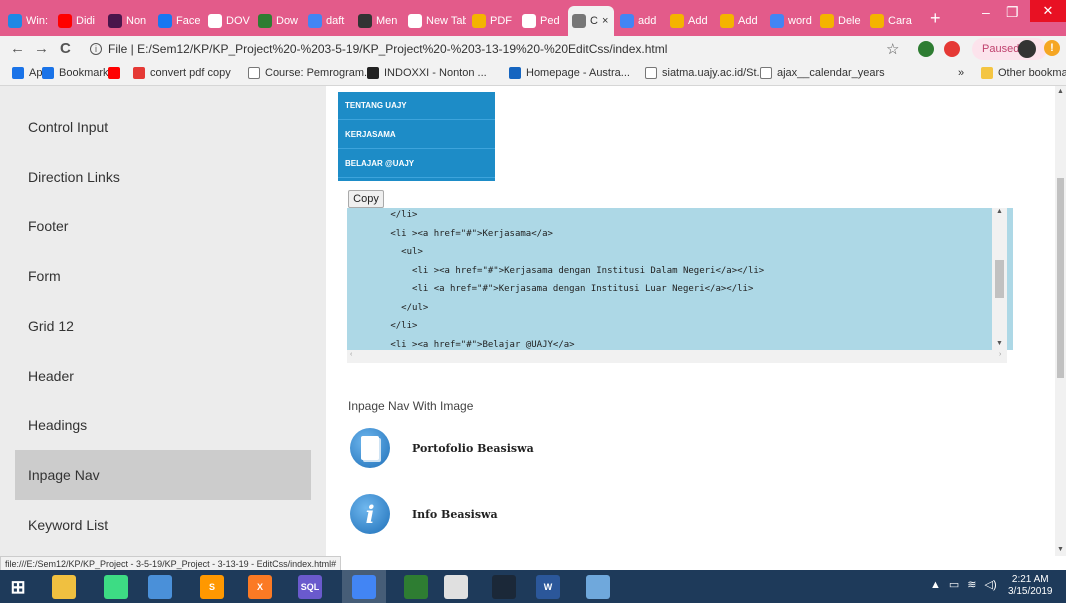 The height and width of the screenshot is (603, 1066). Describe the element at coordinates (228, 21) in the screenshot. I see `browser-tab: DOV` at that location.